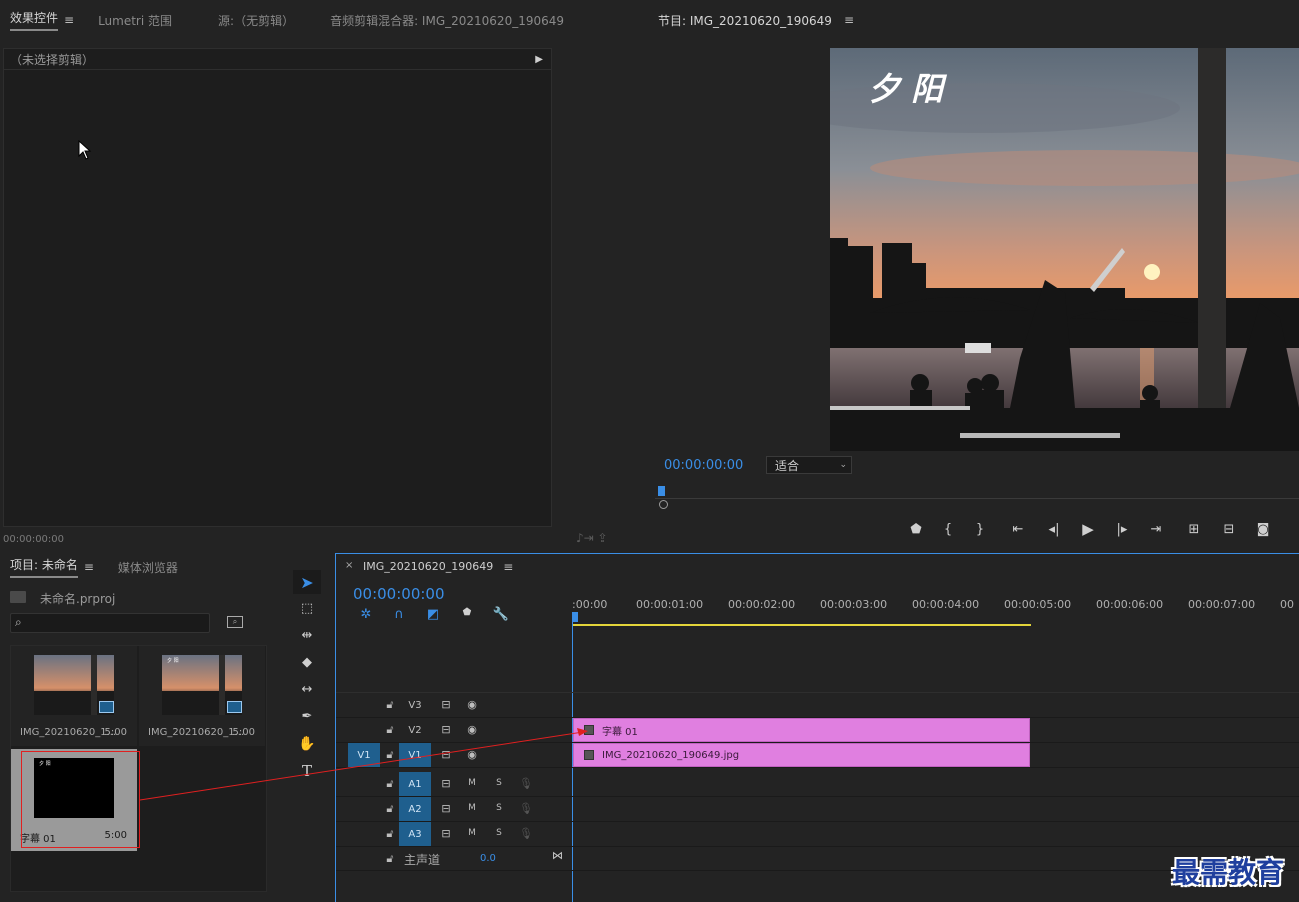  Describe the element at coordinates (415, 730) in the screenshot. I see `track-v2-toggle: V2` at that location.